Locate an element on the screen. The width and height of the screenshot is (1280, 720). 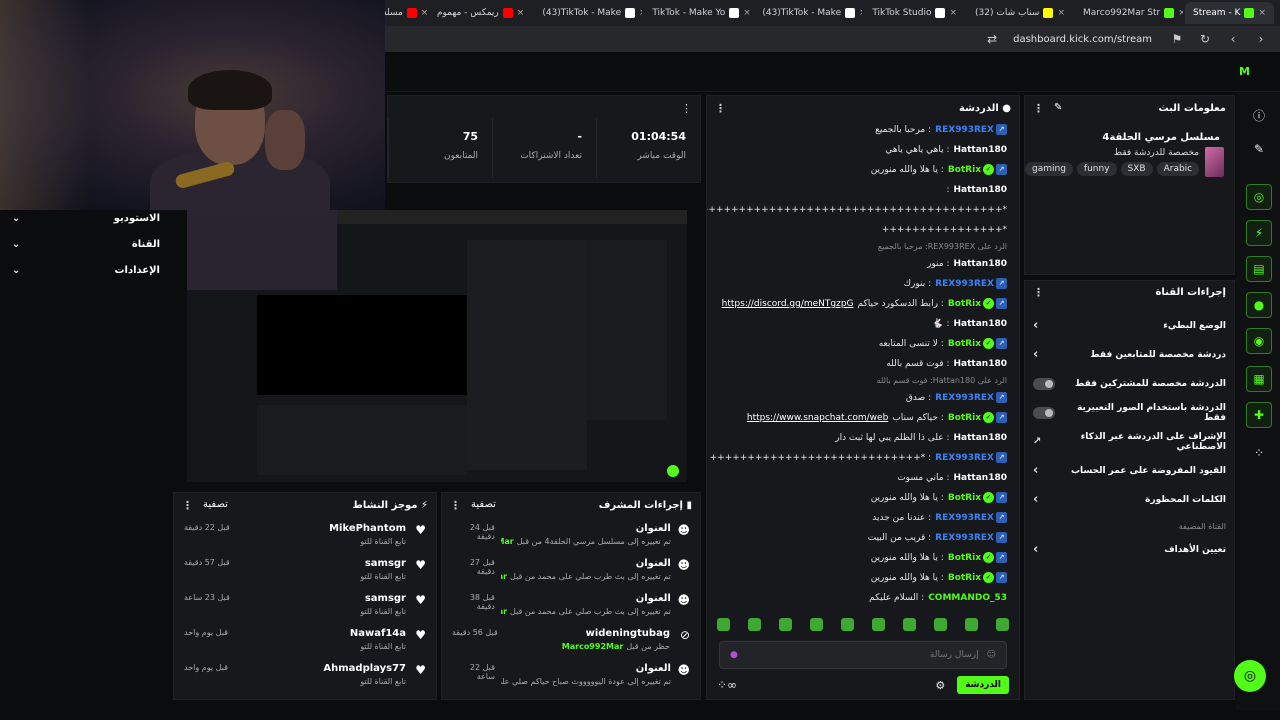
settings-icon: ⚙ is located at coordinates (940, 685).